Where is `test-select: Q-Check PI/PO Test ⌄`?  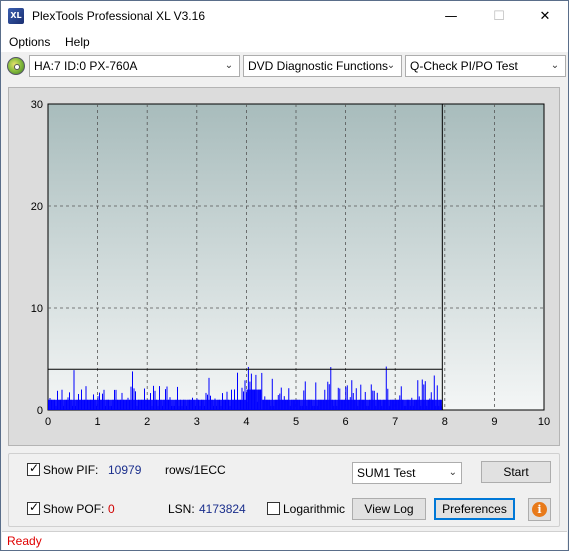
test-select: Q-Check PI/PO Test ⌄ is located at coordinates (485, 66).